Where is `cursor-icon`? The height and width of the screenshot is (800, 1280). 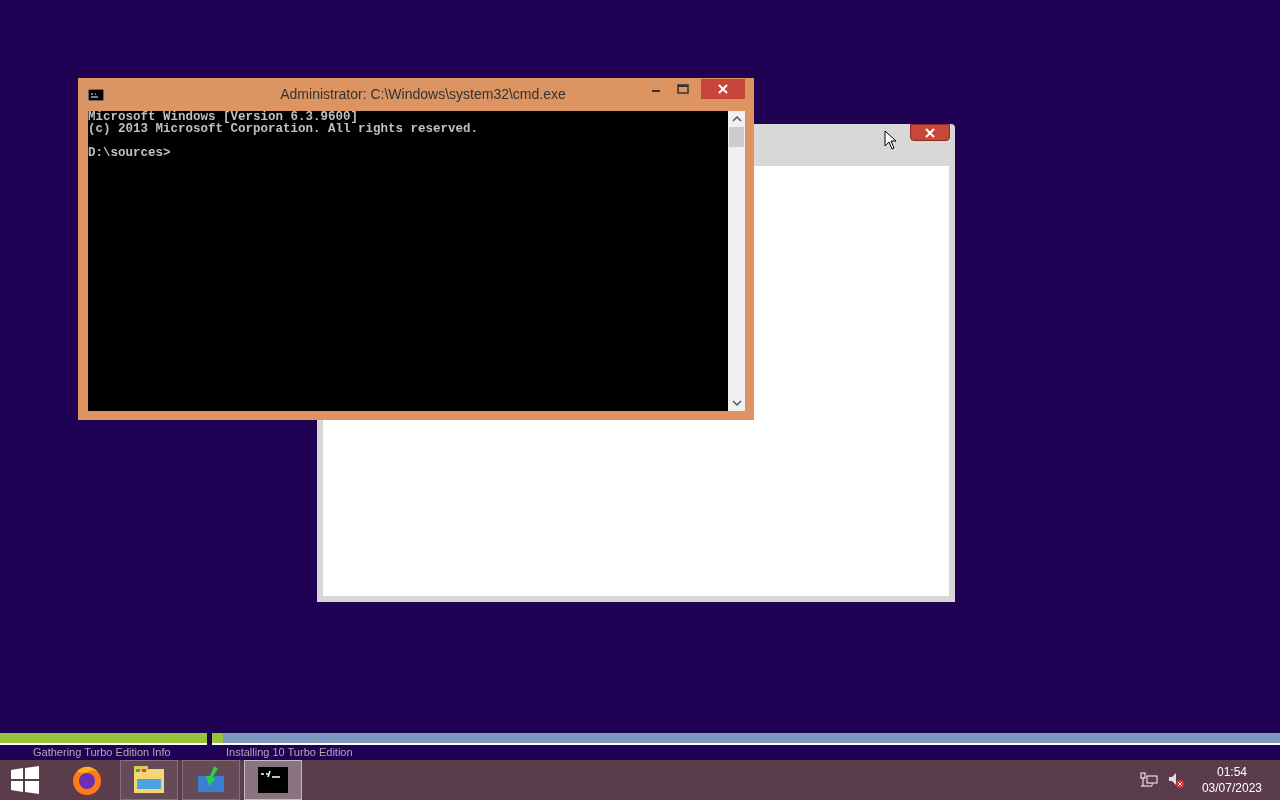
cursor-icon is located at coordinates (891, 140).